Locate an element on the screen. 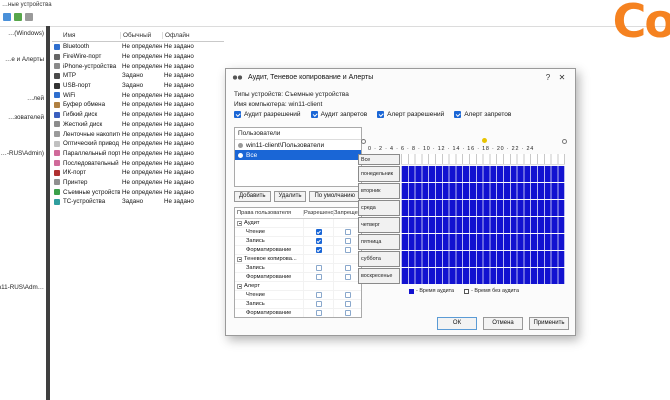 The image size is (670, 400). schedule-grid-tuesday is located at coordinates (483, 191).